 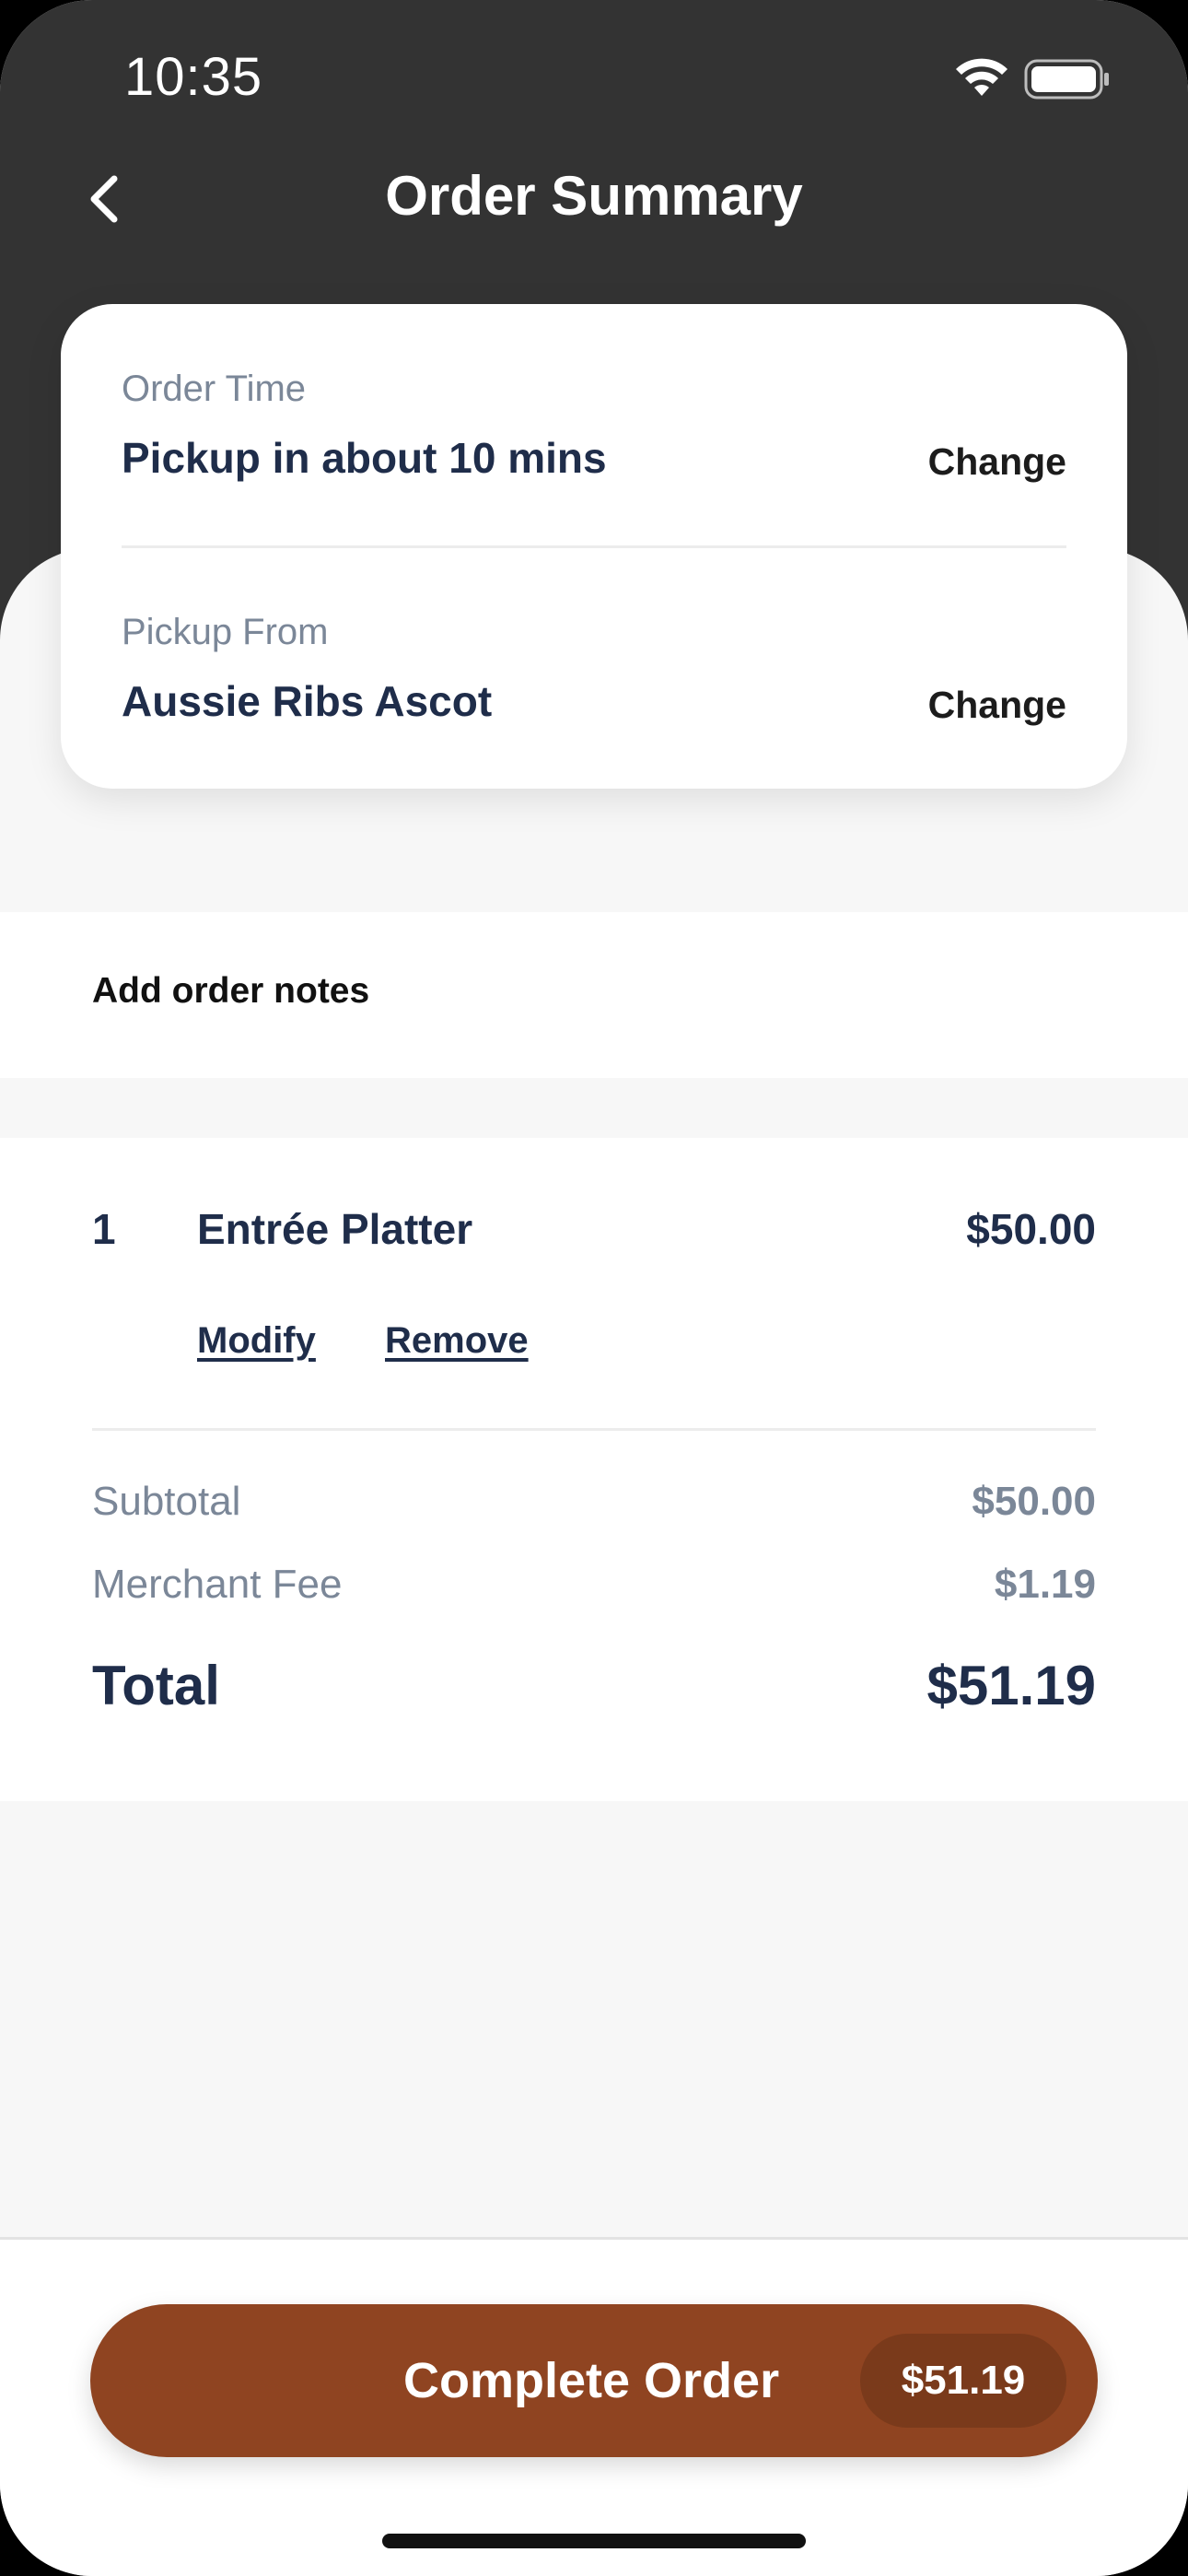 What do you see at coordinates (594, 196) in the screenshot?
I see `page-title: Order Summary` at bounding box center [594, 196].